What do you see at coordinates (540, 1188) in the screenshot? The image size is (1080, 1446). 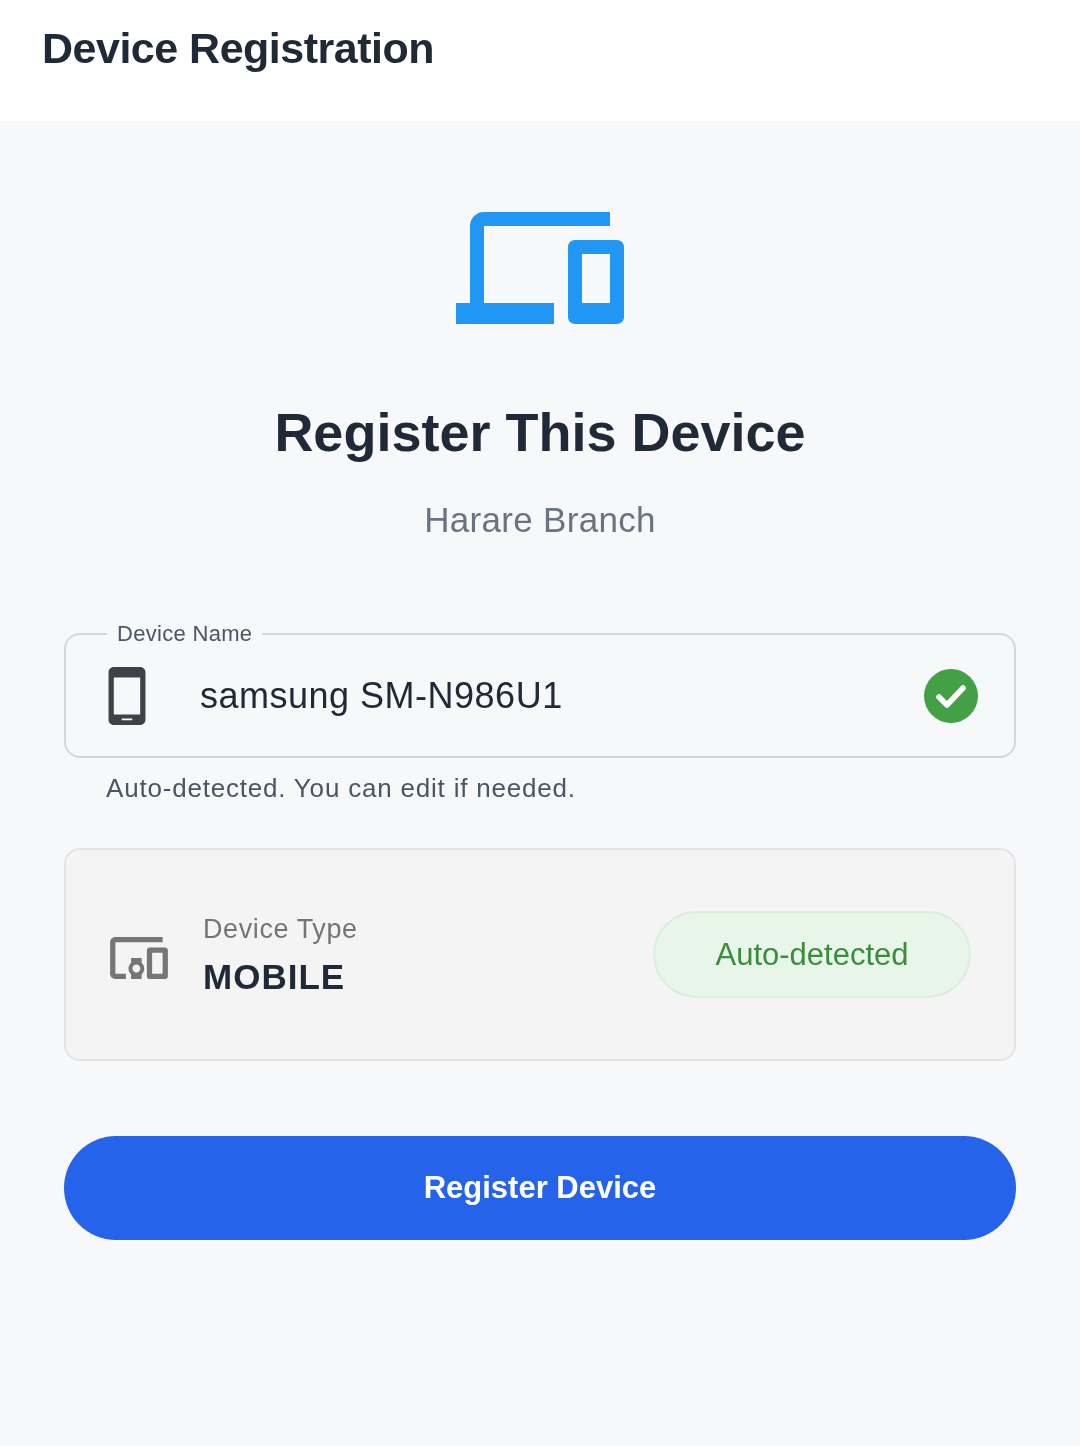 I see `register-device-button: Register Device` at bounding box center [540, 1188].